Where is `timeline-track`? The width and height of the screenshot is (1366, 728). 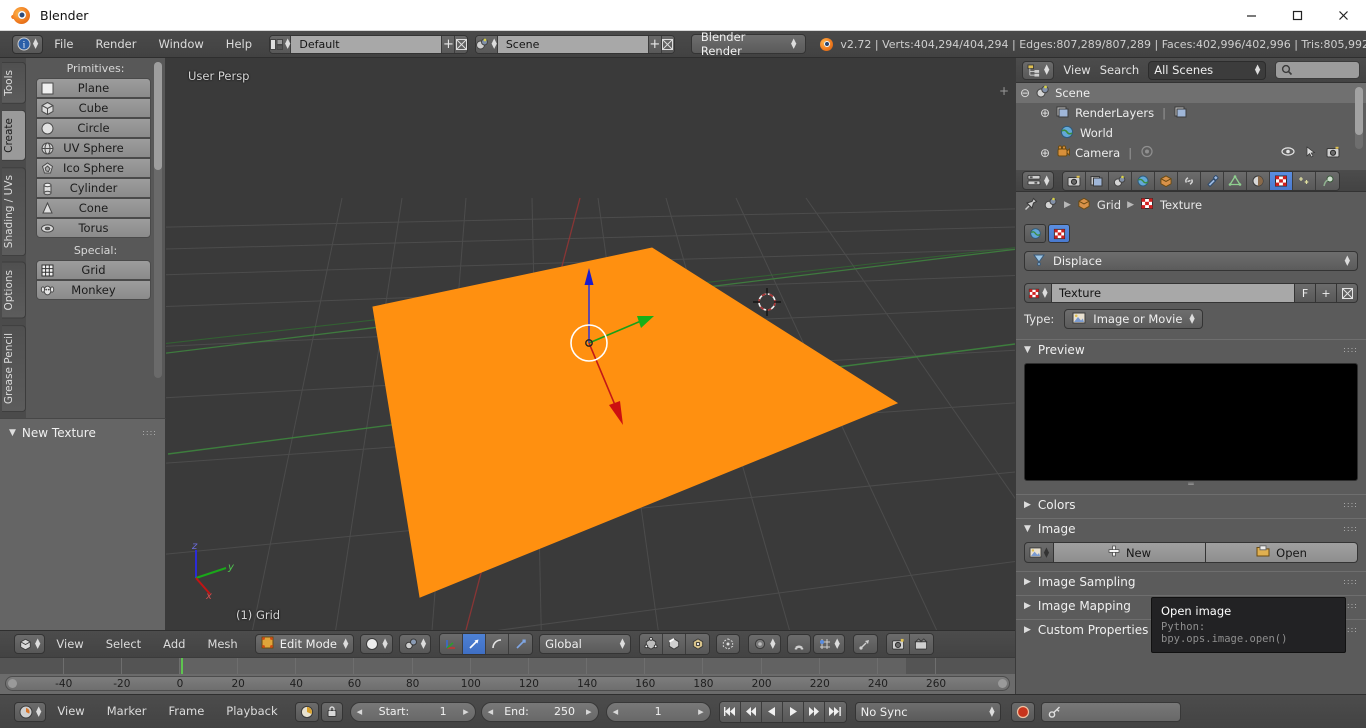 timeline-track is located at coordinates (507, 666).